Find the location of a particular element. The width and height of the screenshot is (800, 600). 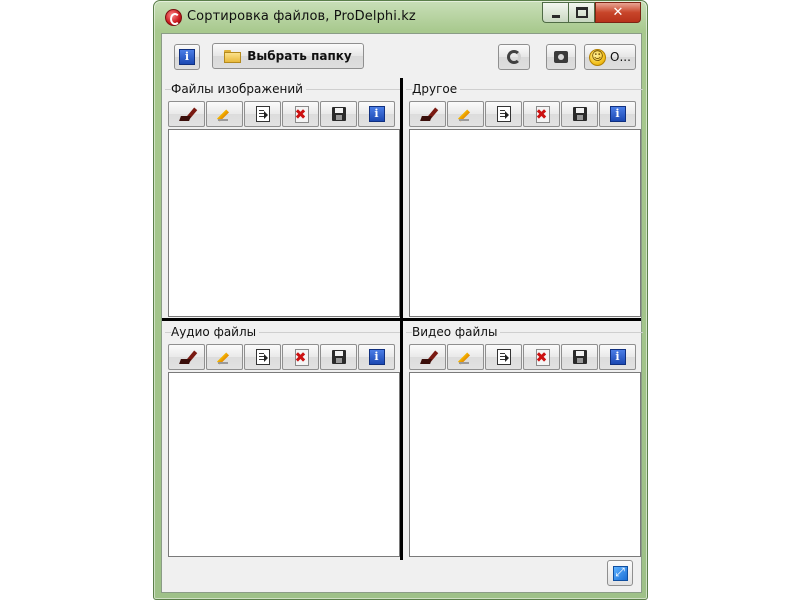

minimize-icon is located at coordinates (555, 16).